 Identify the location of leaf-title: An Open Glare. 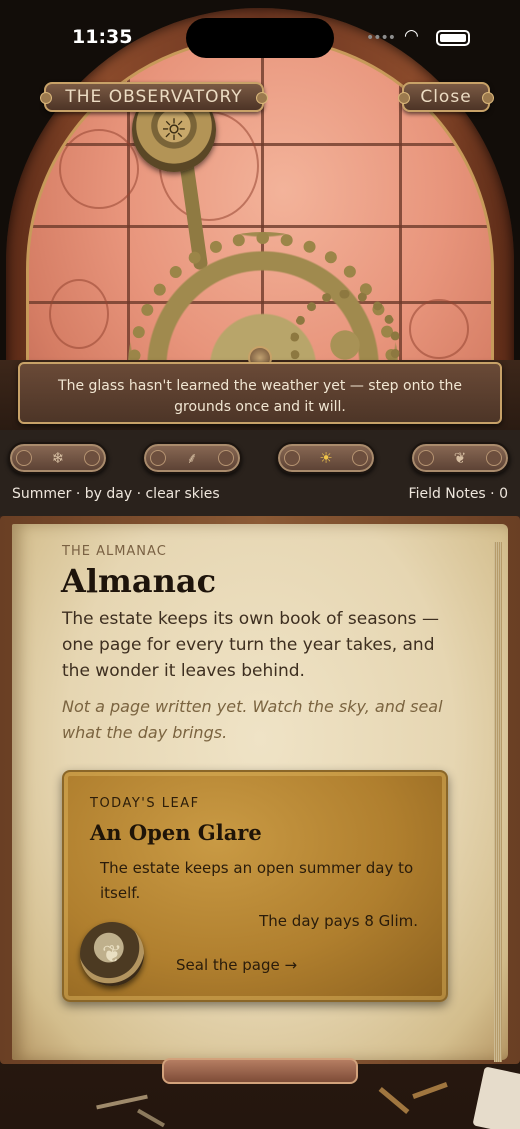
(176, 832).